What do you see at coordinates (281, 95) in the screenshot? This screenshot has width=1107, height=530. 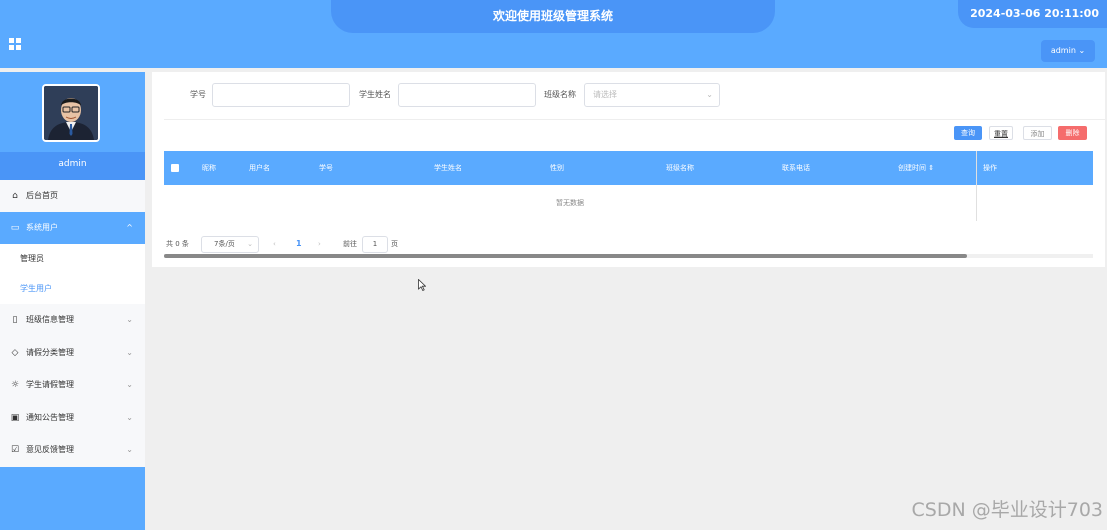 I see `student-no-input` at bounding box center [281, 95].